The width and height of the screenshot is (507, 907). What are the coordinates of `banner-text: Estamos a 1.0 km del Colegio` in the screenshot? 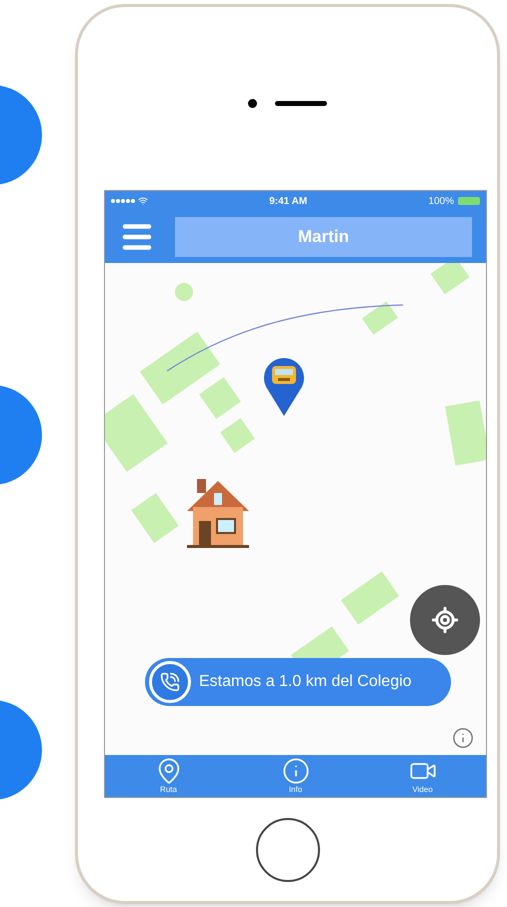 It's located at (305, 682).